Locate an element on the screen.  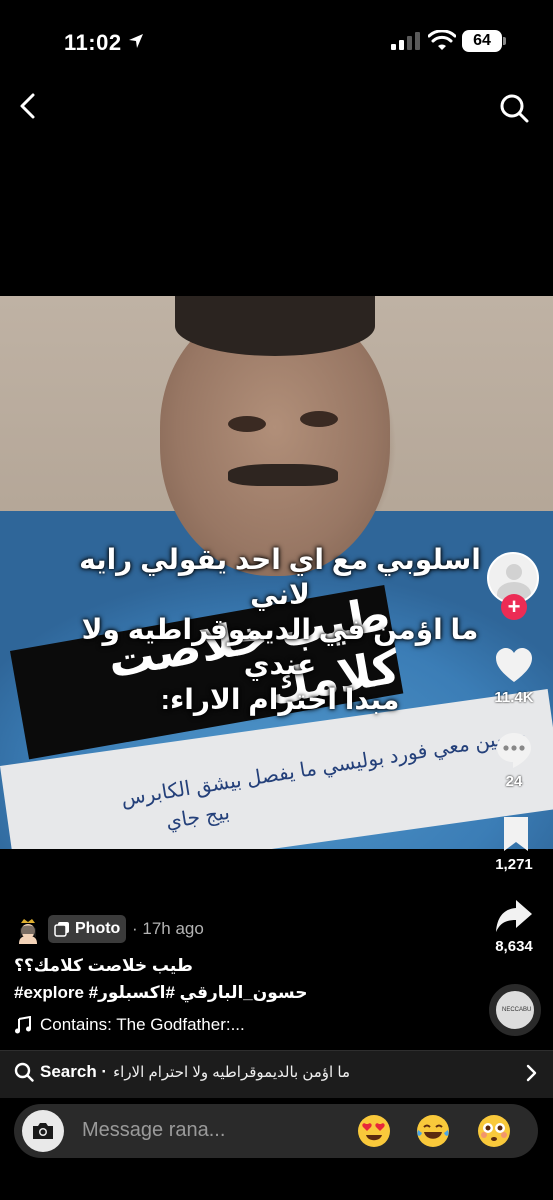
tears-of-joy-emoji-icon is located at coordinates (433, 1131).